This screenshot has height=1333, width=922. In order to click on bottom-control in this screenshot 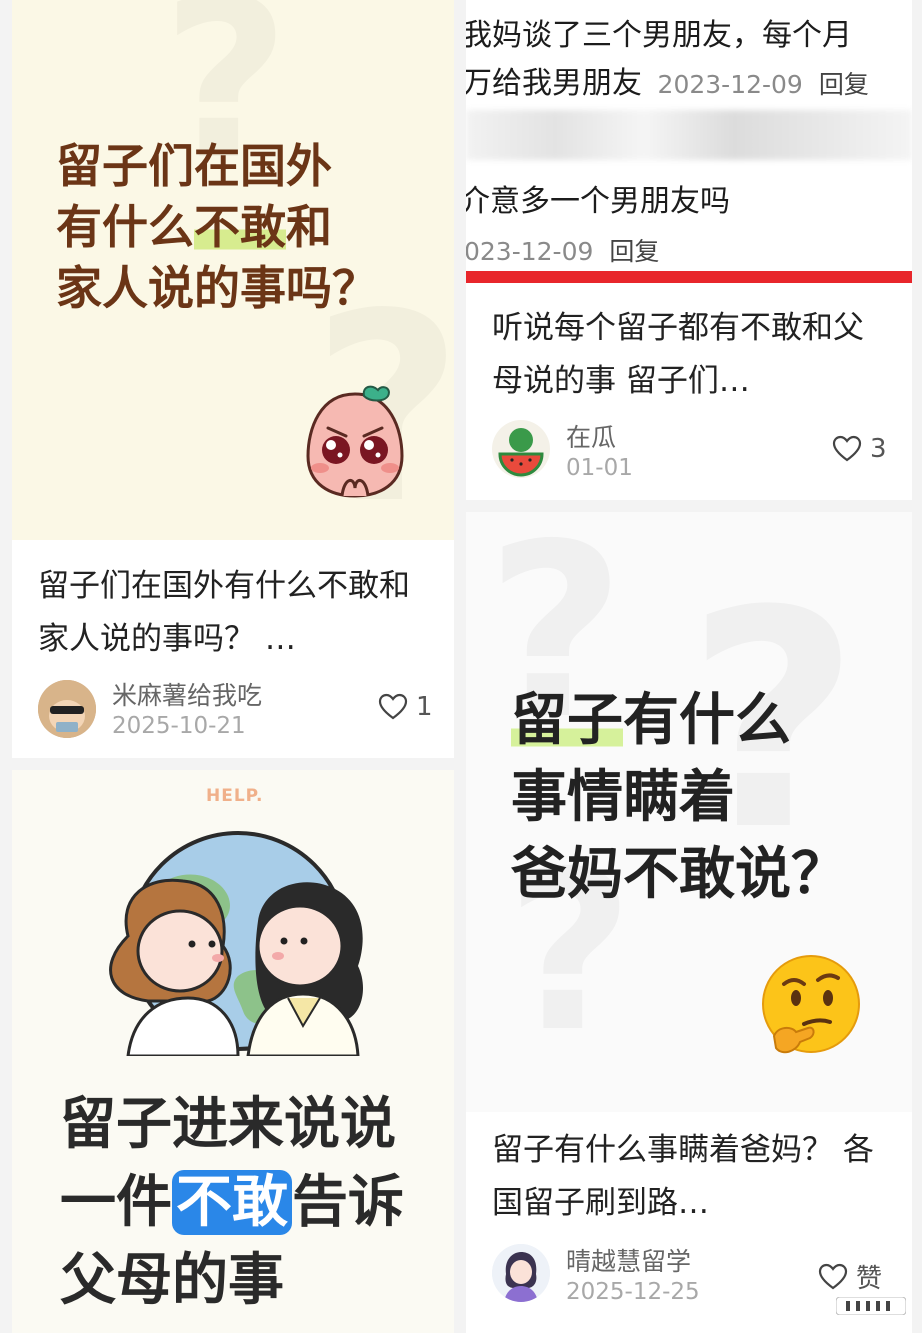, I will do `click(871, 1306)`.